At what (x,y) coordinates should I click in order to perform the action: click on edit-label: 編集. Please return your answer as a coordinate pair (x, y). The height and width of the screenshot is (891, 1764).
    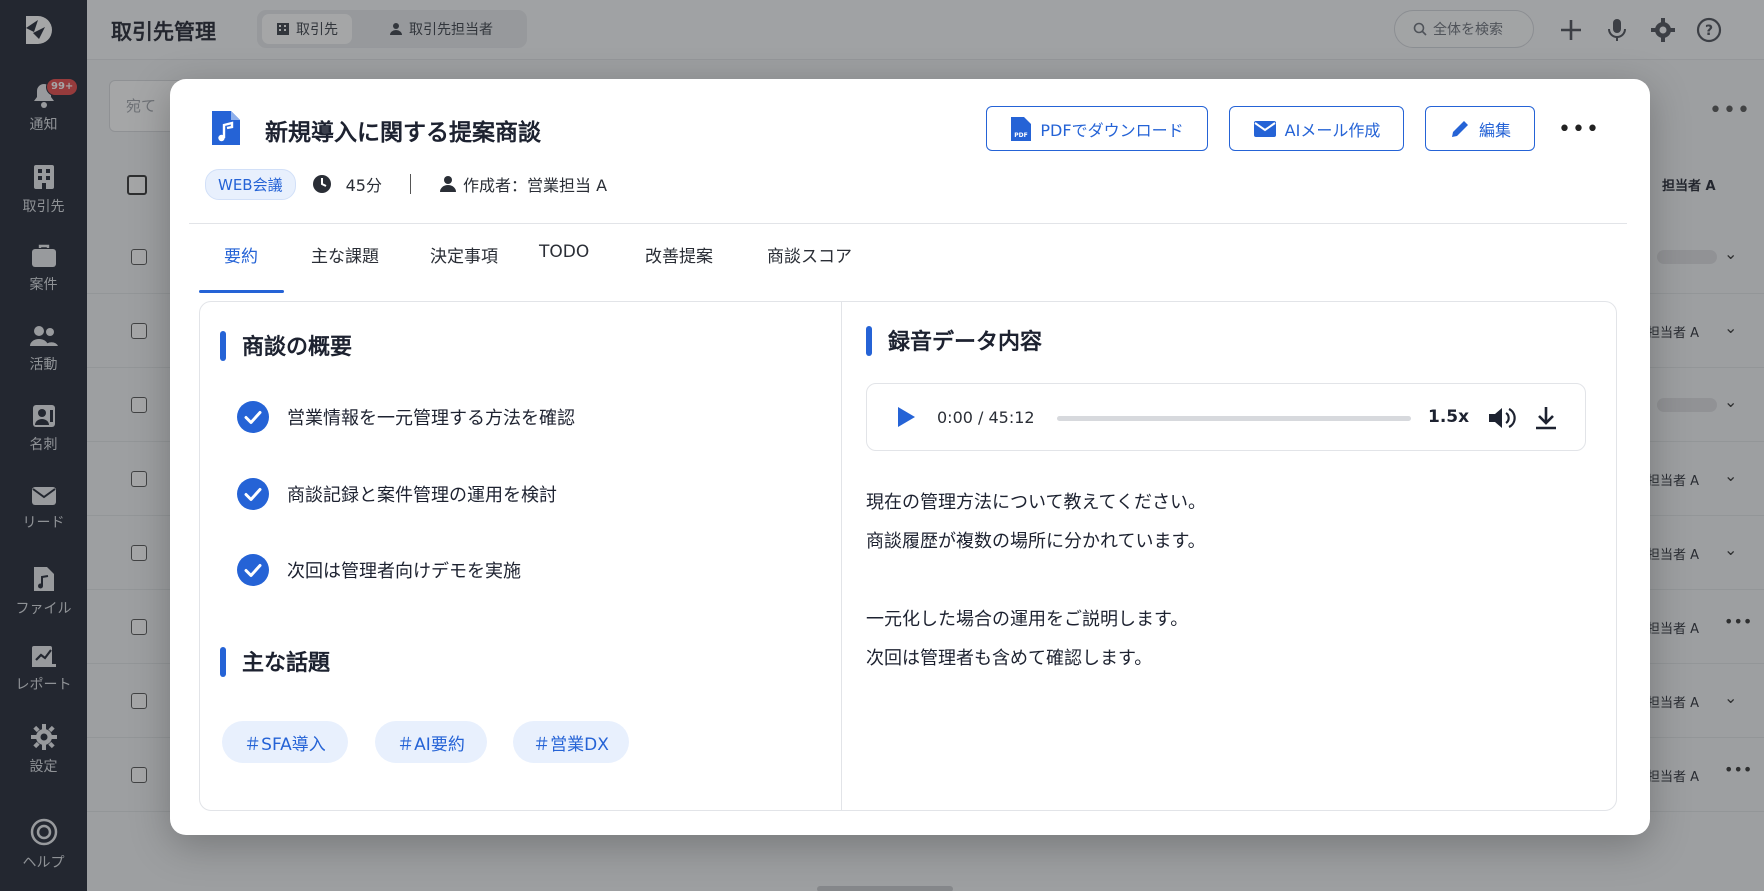
    Looking at the image, I should click on (1494, 130).